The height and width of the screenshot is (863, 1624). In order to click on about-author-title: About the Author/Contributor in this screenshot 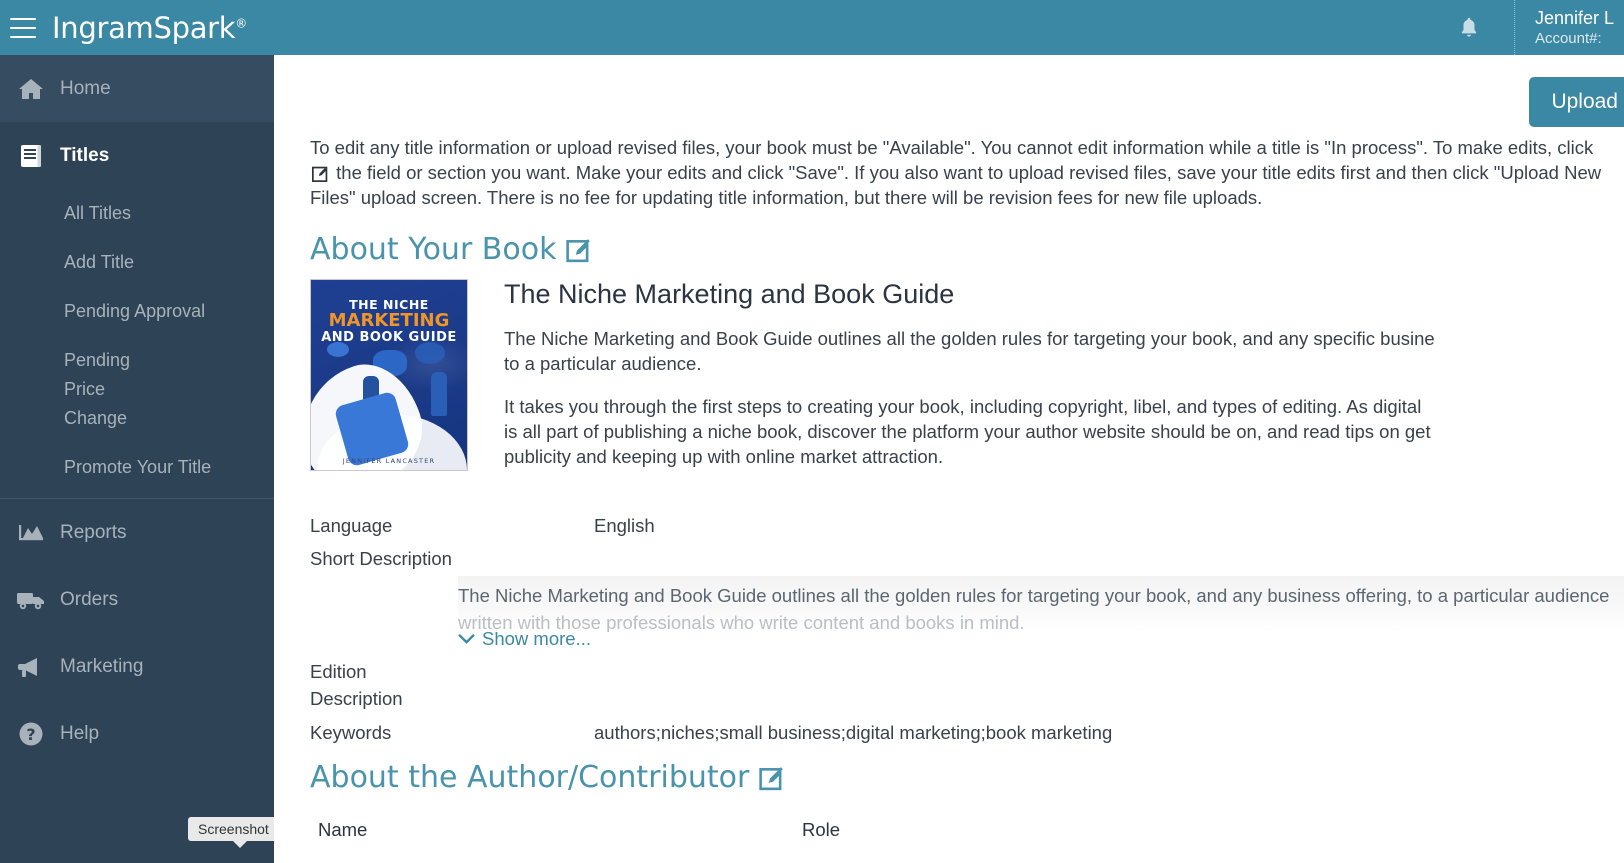, I will do `click(530, 777)`.